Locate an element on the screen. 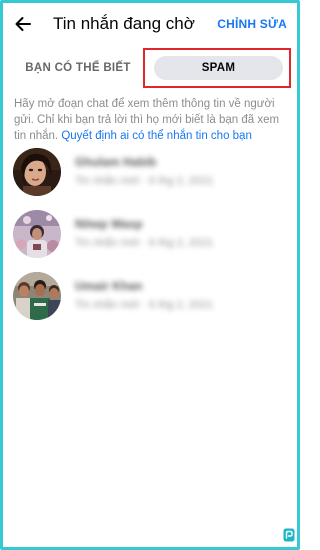  back-button is located at coordinates (23, 24).